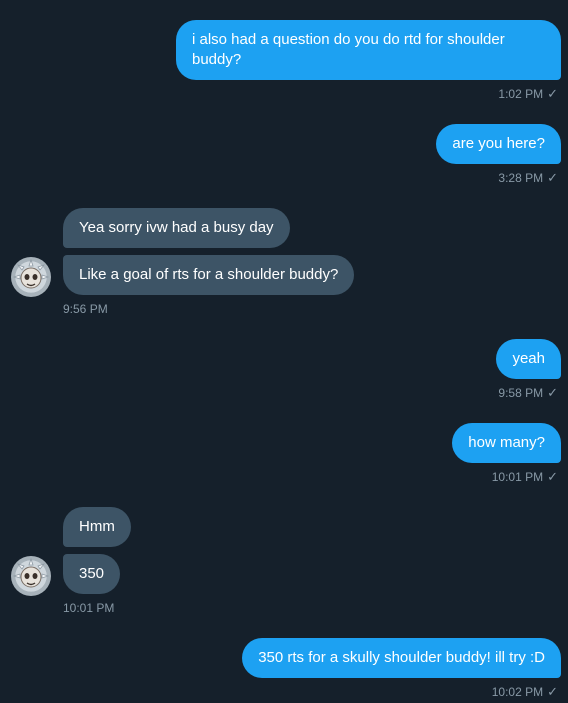 The height and width of the screenshot is (703, 568). I want to click on message-timestamp: 3:28 PM ✓, so click(528, 178).